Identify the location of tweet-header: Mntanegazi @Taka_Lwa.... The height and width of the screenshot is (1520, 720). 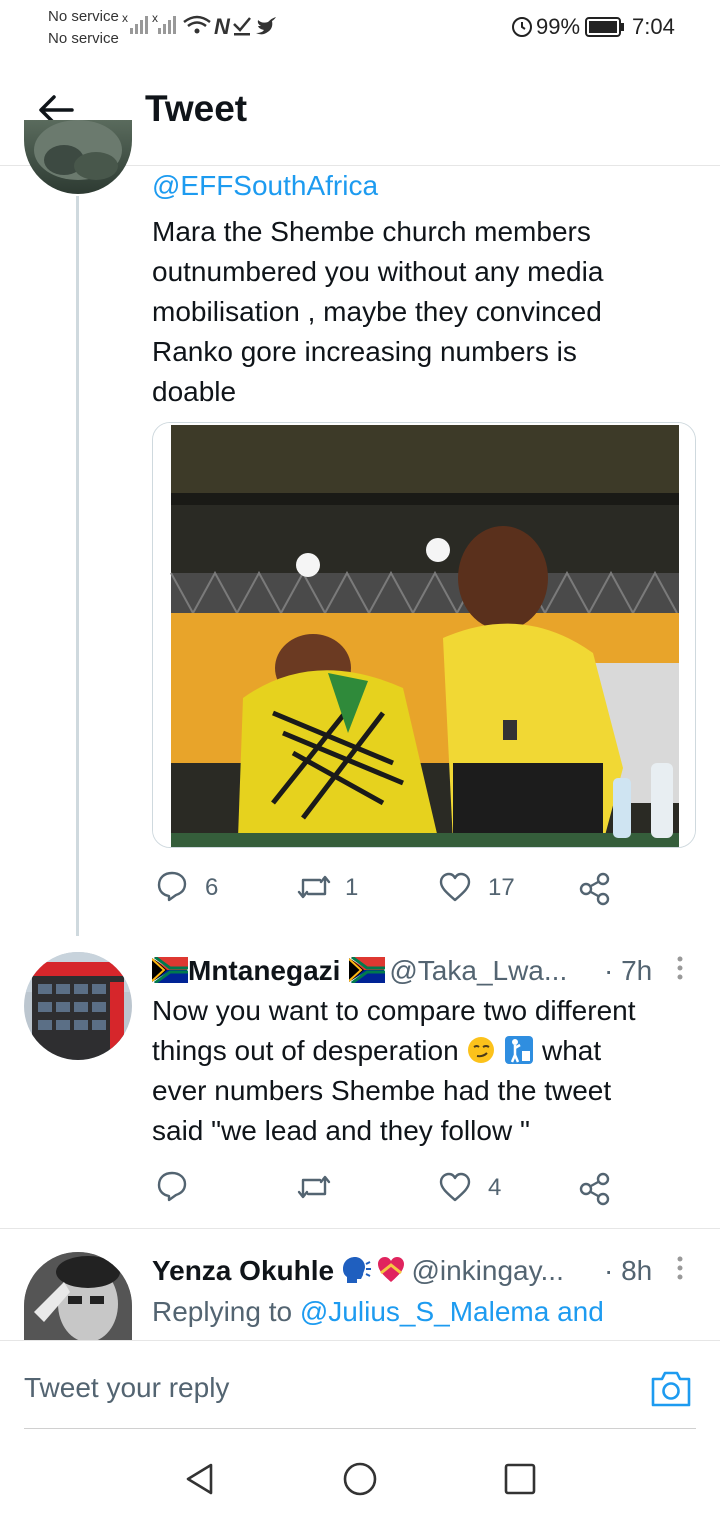
(359, 971).